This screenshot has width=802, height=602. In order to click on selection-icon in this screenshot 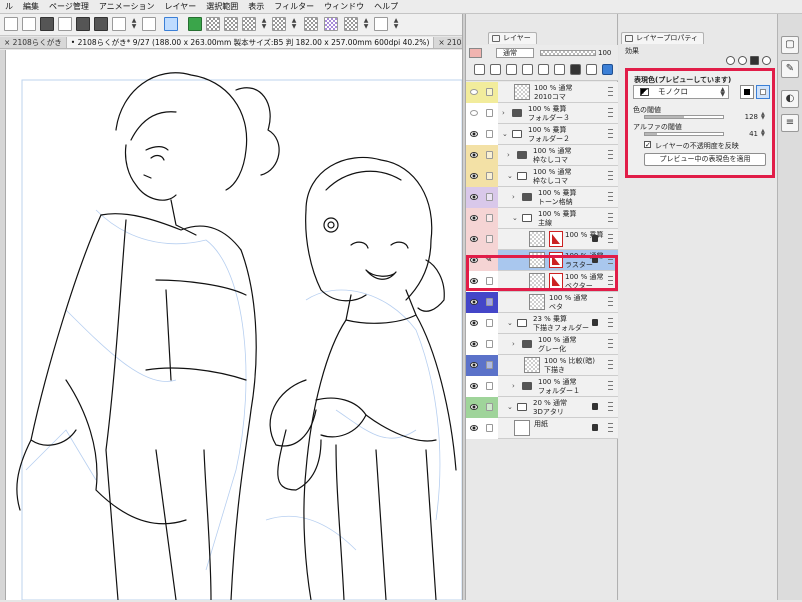, I will do `click(195, 24)`.